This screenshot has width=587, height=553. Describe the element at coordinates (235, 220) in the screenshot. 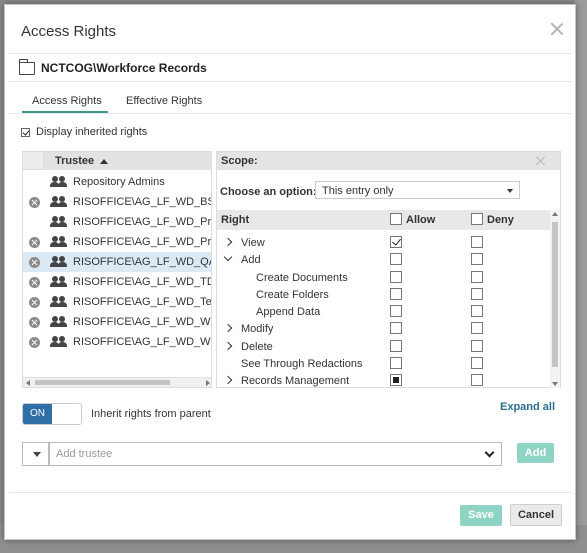

I see `right-column-label: Right` at that location.